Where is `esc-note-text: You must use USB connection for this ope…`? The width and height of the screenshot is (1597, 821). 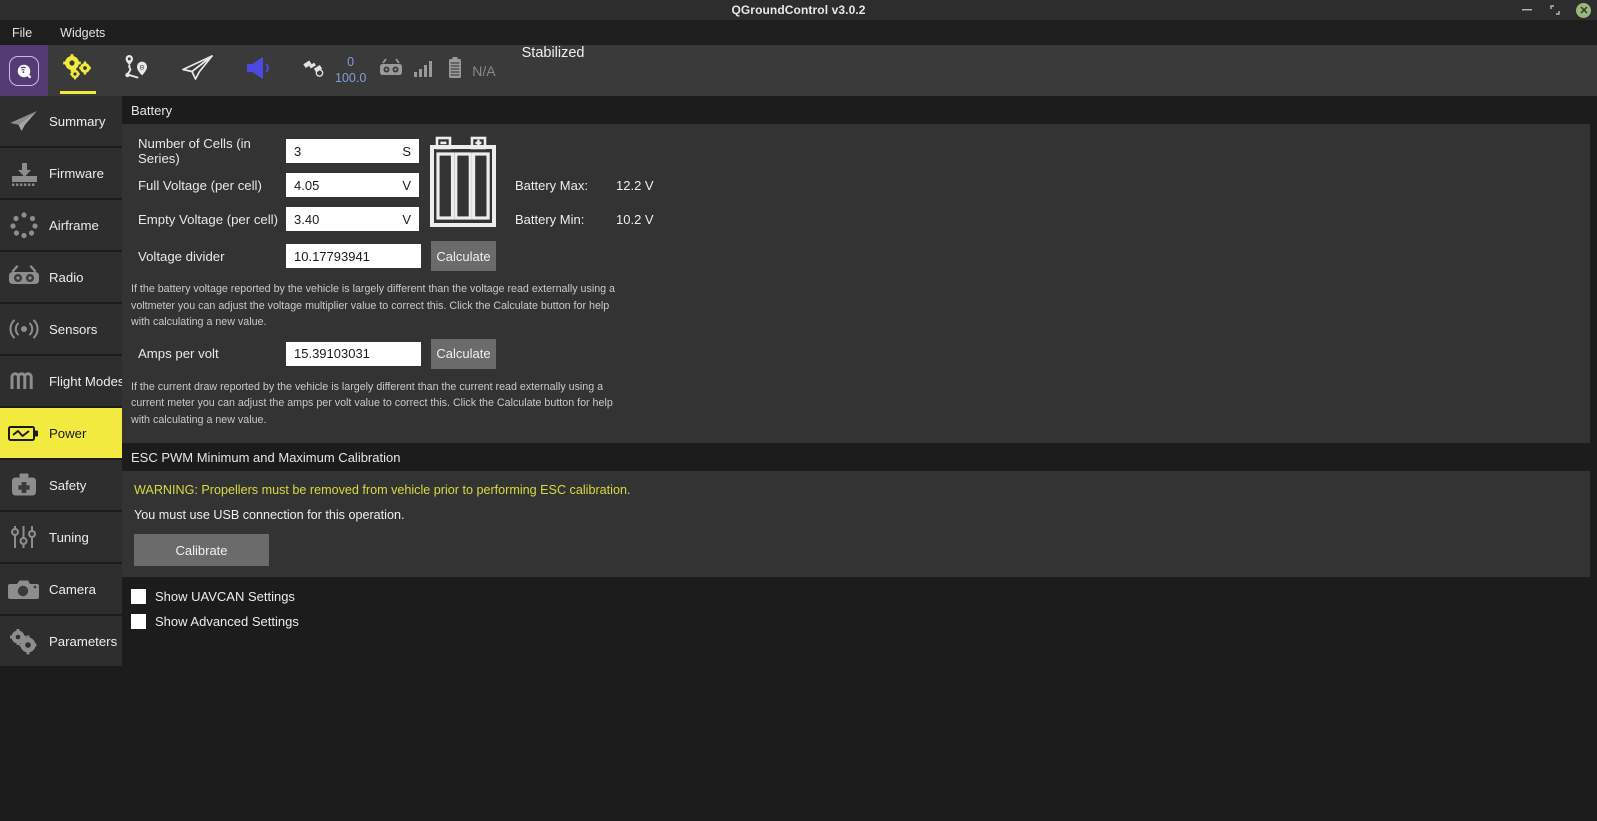 esc-note-text: You must use USB connection for this ope… is located at coordinates (269, 515).